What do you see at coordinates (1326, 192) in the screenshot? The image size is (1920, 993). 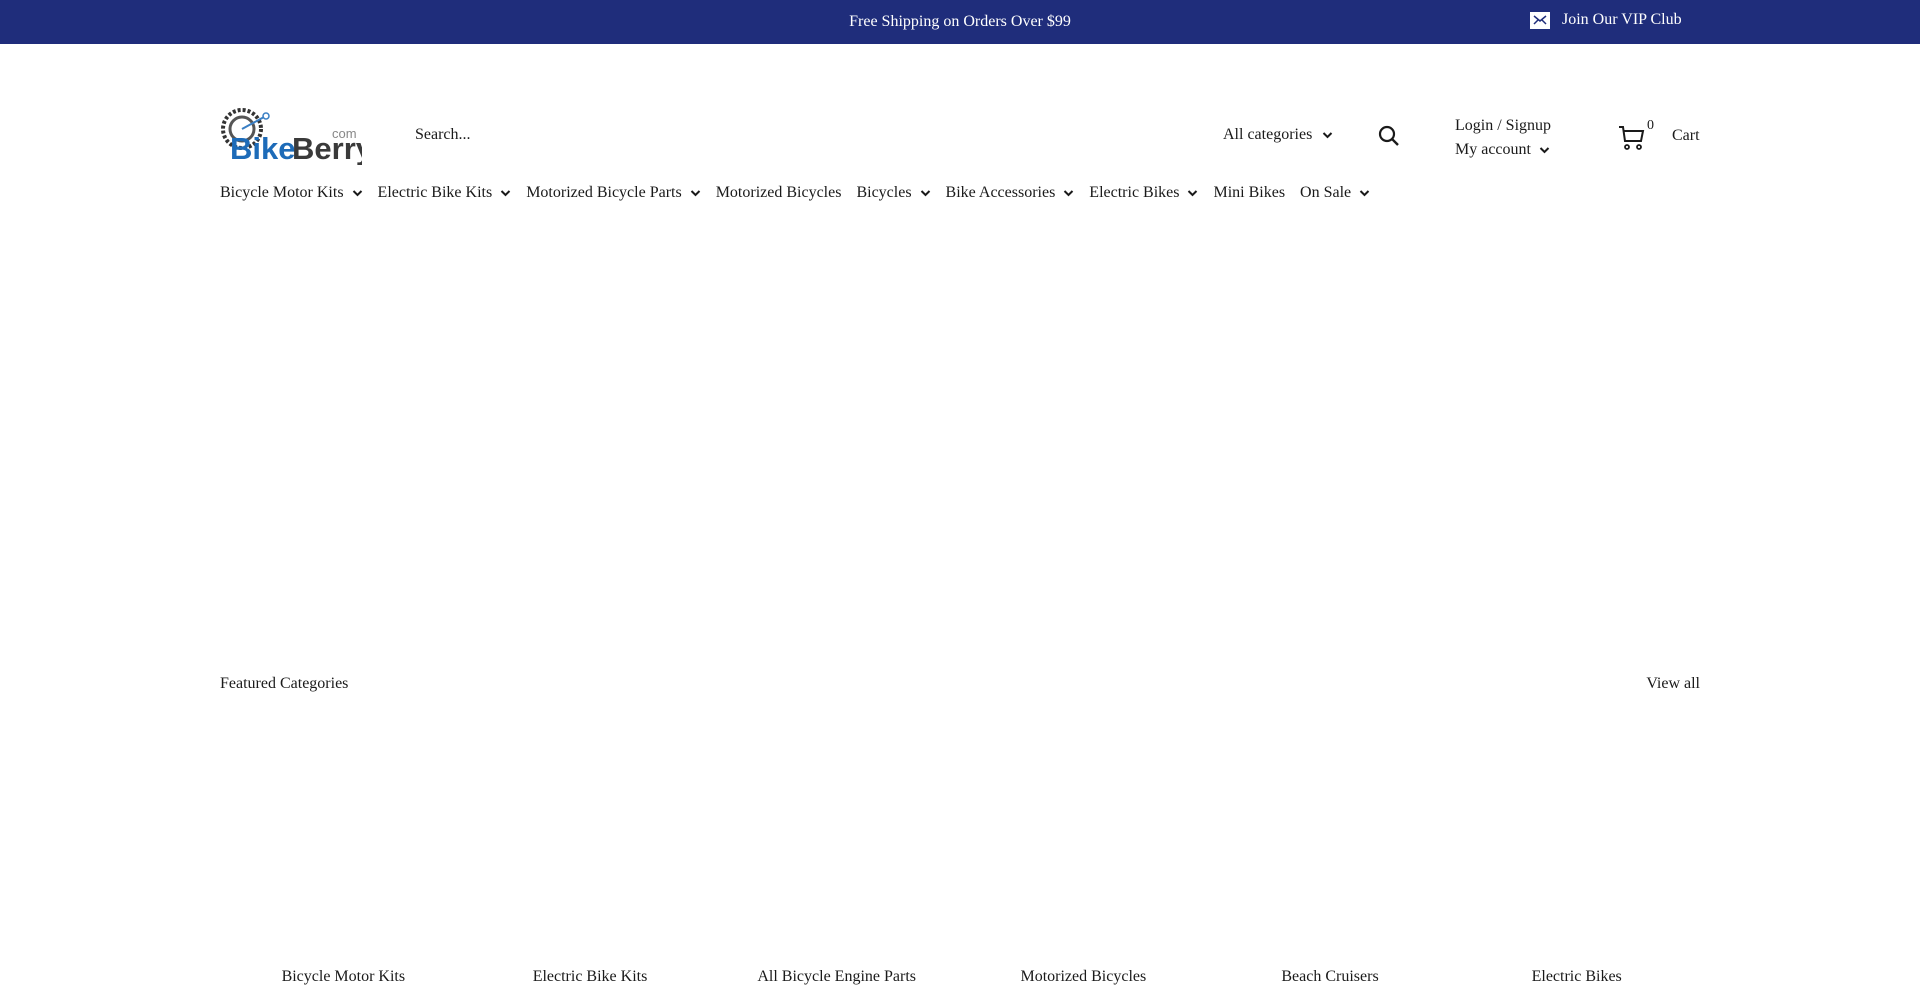 I see `nav-item-label: On Sale` at bounding box center [1326, 192].